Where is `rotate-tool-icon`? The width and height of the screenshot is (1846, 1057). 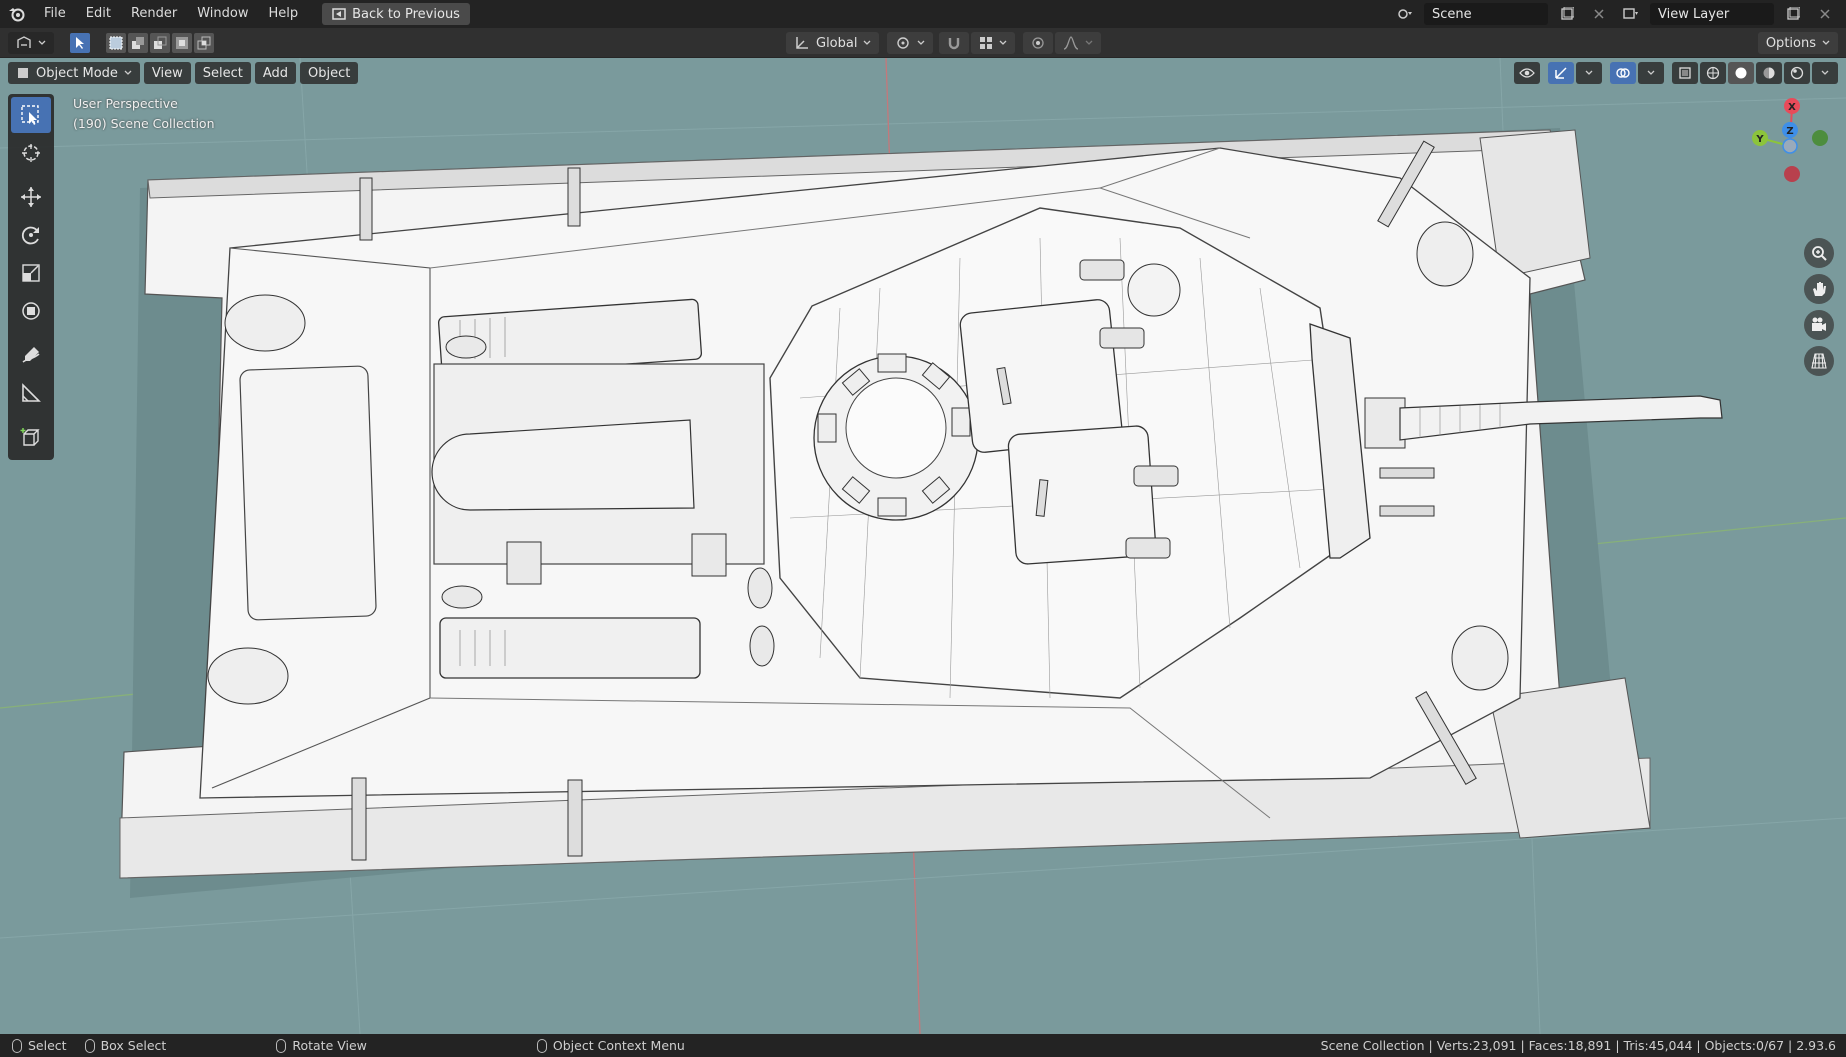 rotate-tool-icon is located at coordinates (31, 235).